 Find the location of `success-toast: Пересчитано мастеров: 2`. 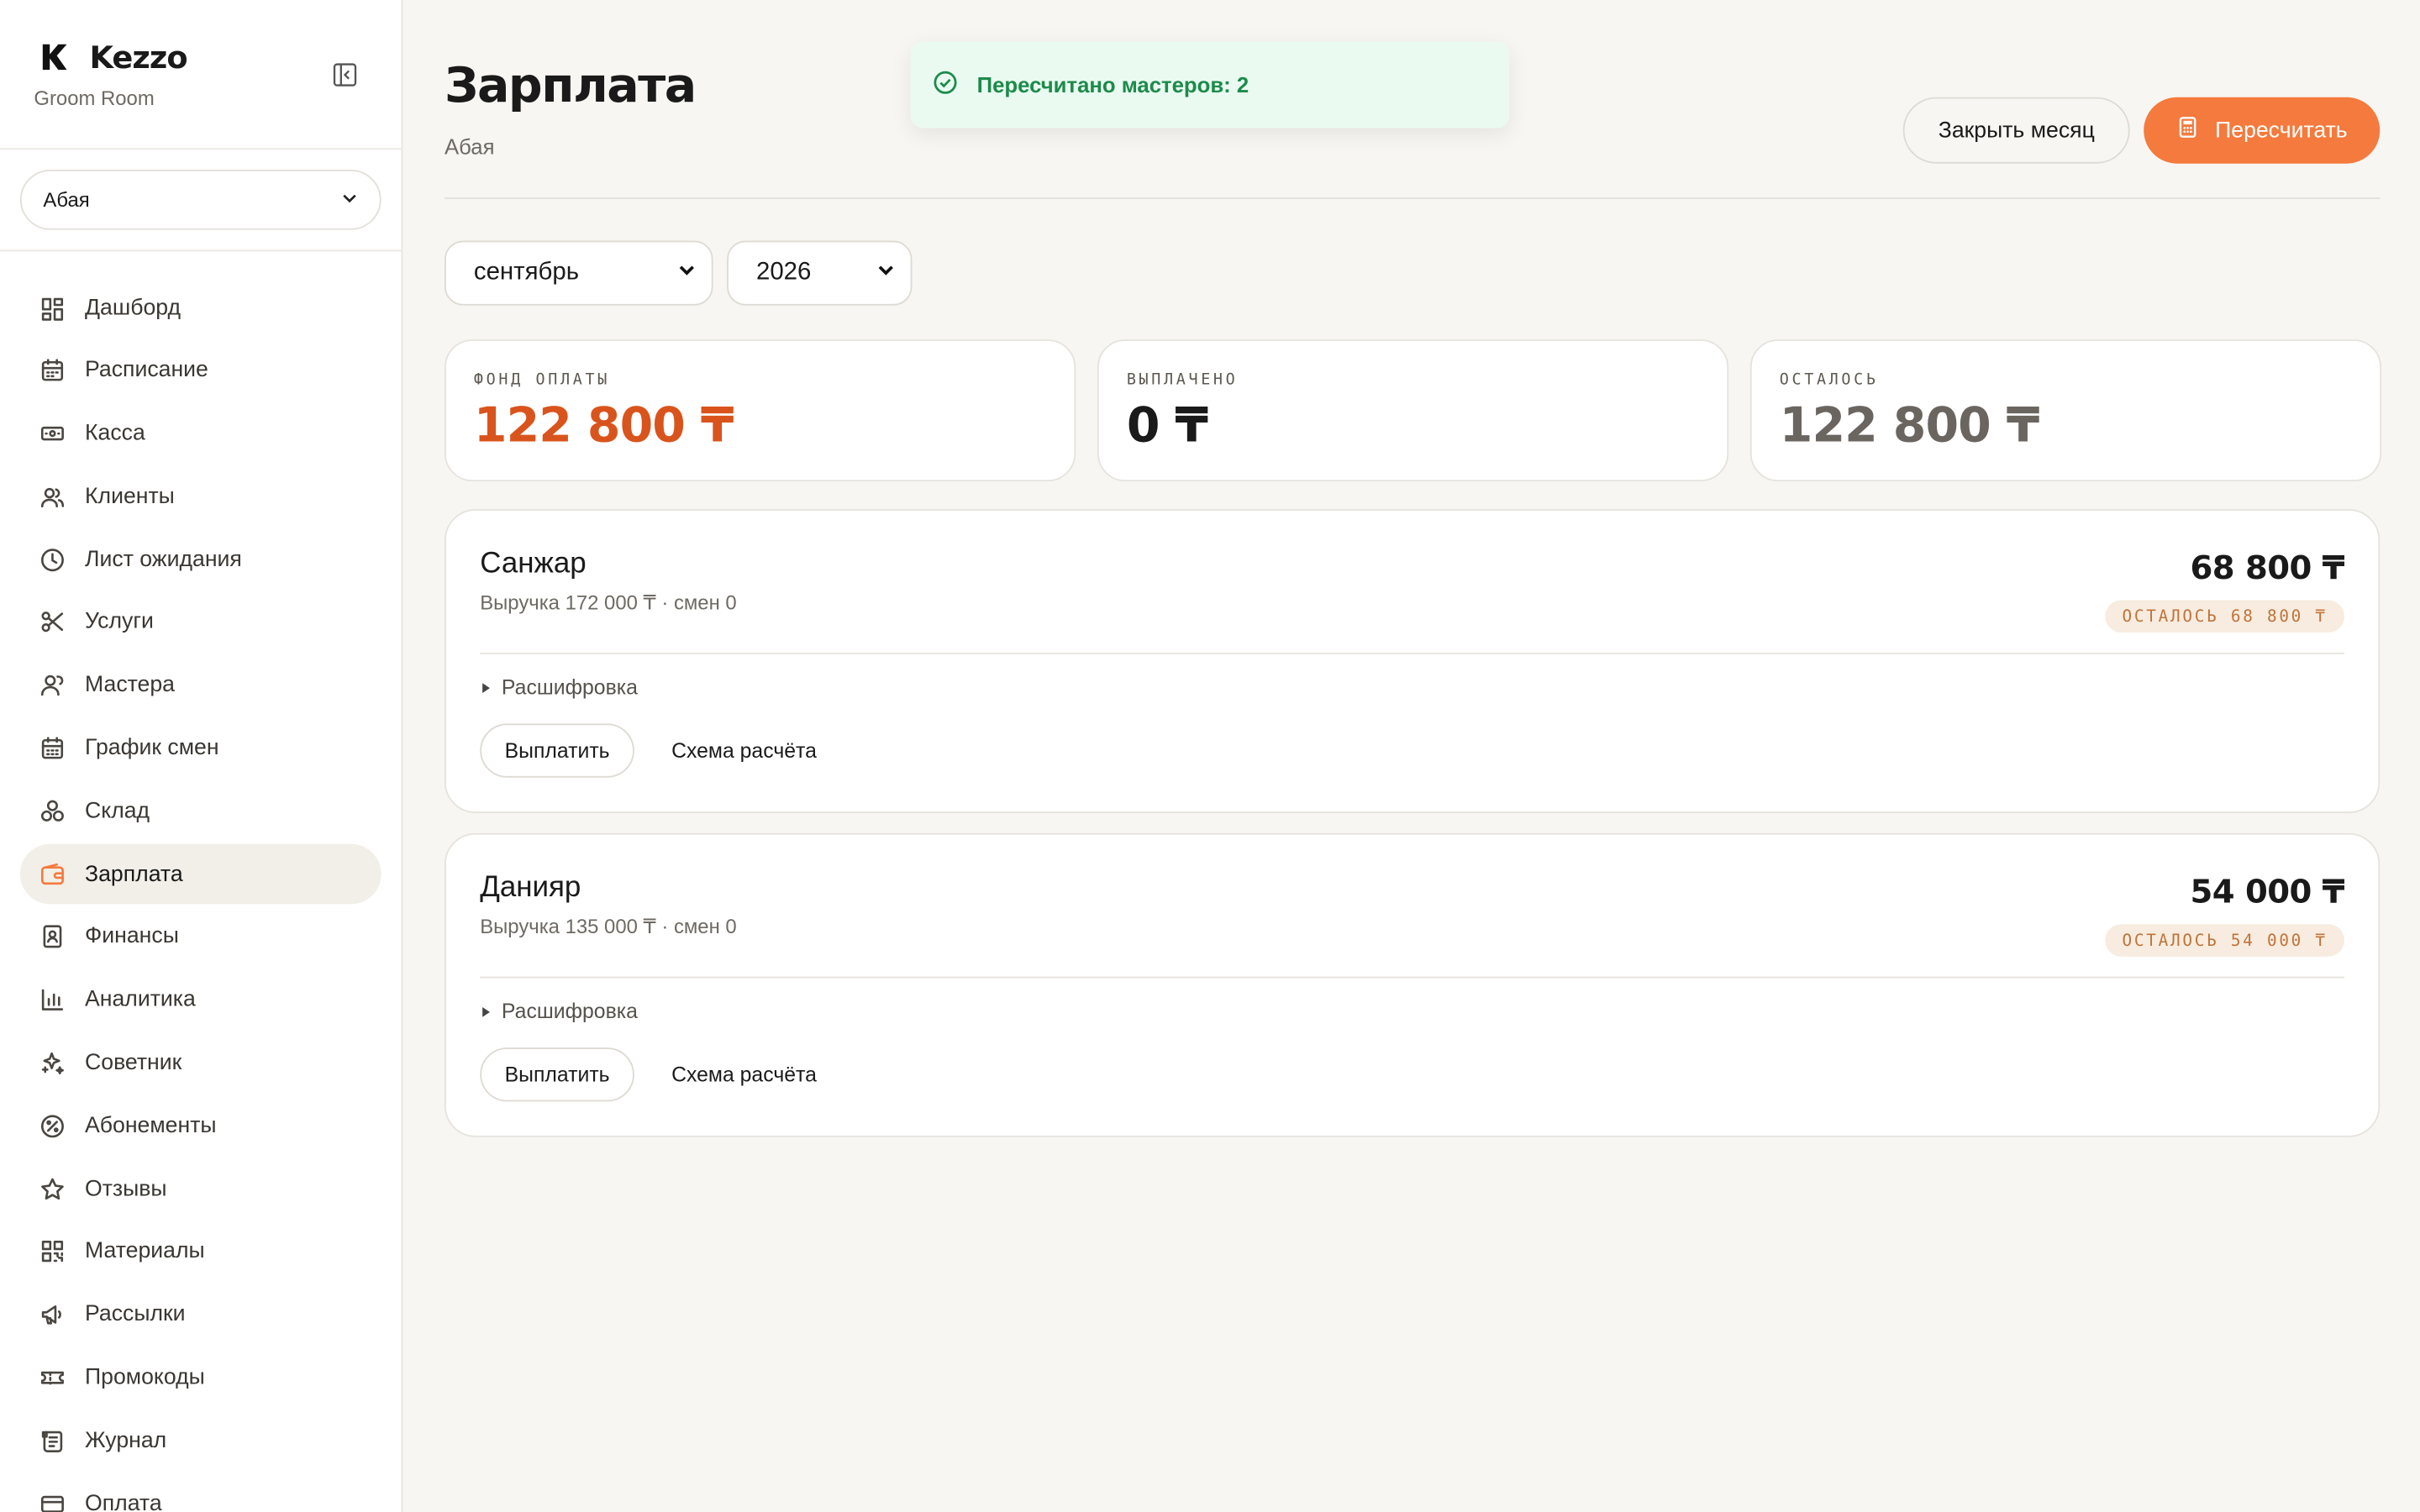

success-toast: Пересчитано мастеров: 2 is located at coordinates (1210, 85).